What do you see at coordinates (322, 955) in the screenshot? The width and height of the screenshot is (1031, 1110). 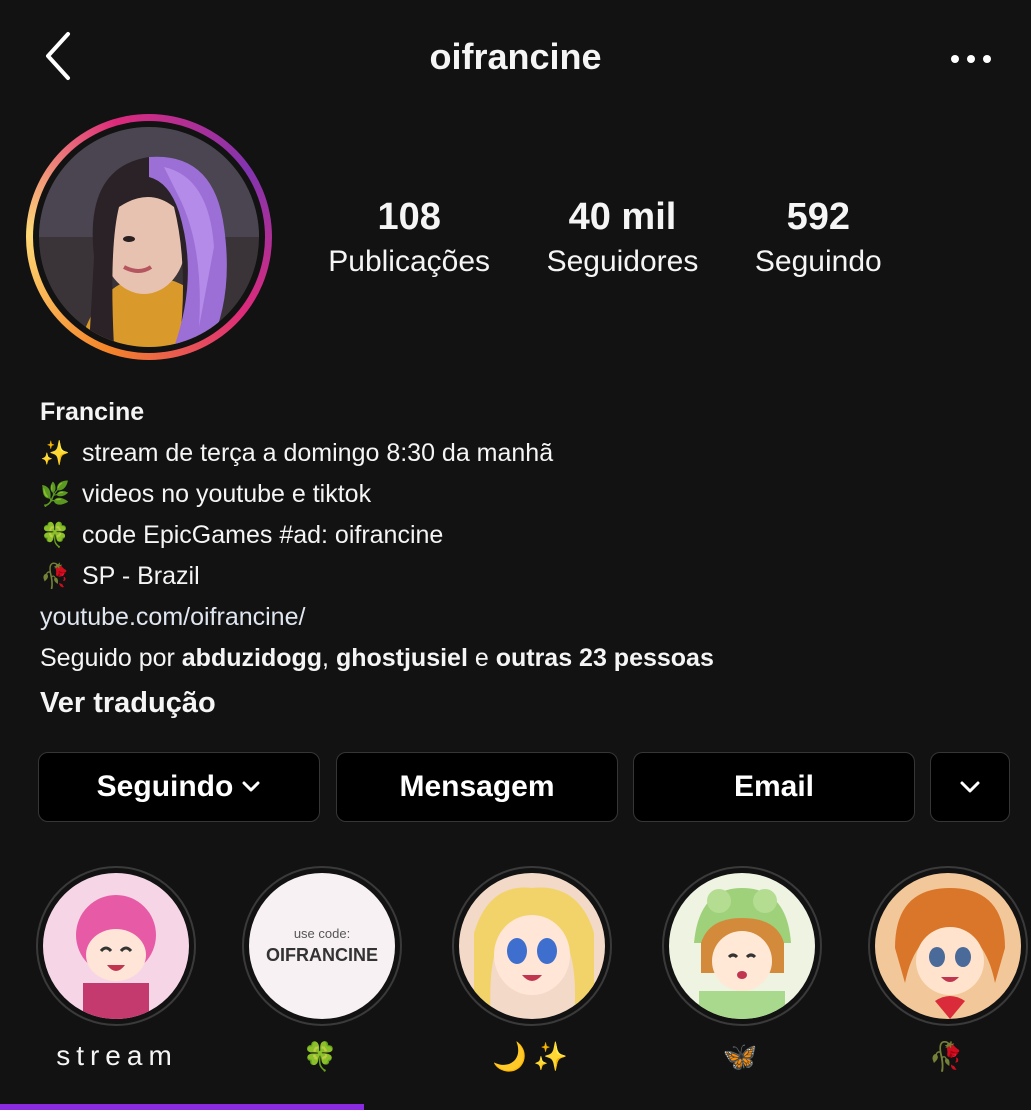 I see `highlight-cover-code: OIFRANCINE` at bounding box center [322, 955].